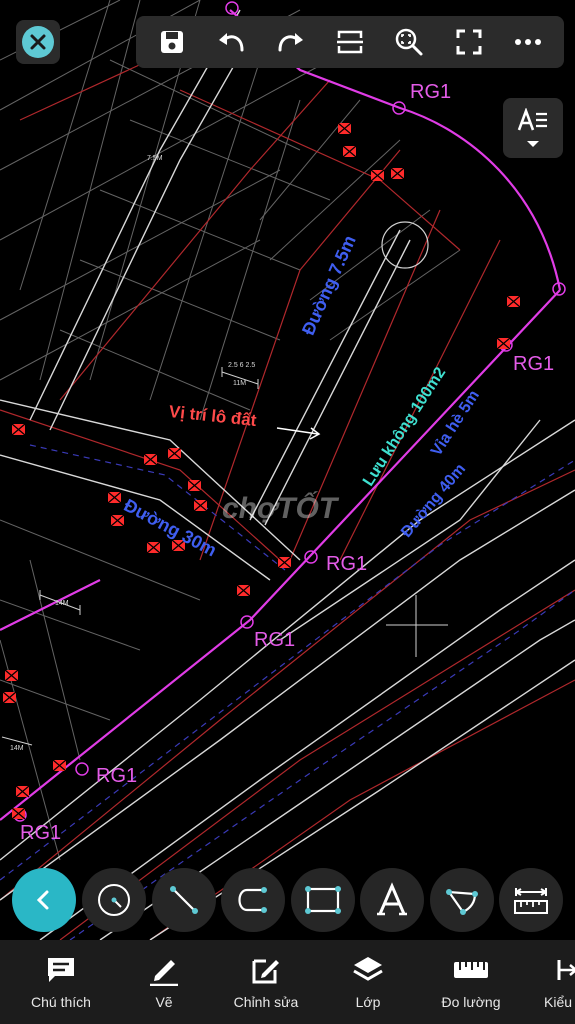 The image size is (575, 1024). What do you see at coordinates (265, 971) in the screenshot?
I see `edit-icon` at bounding box center [265, 971].